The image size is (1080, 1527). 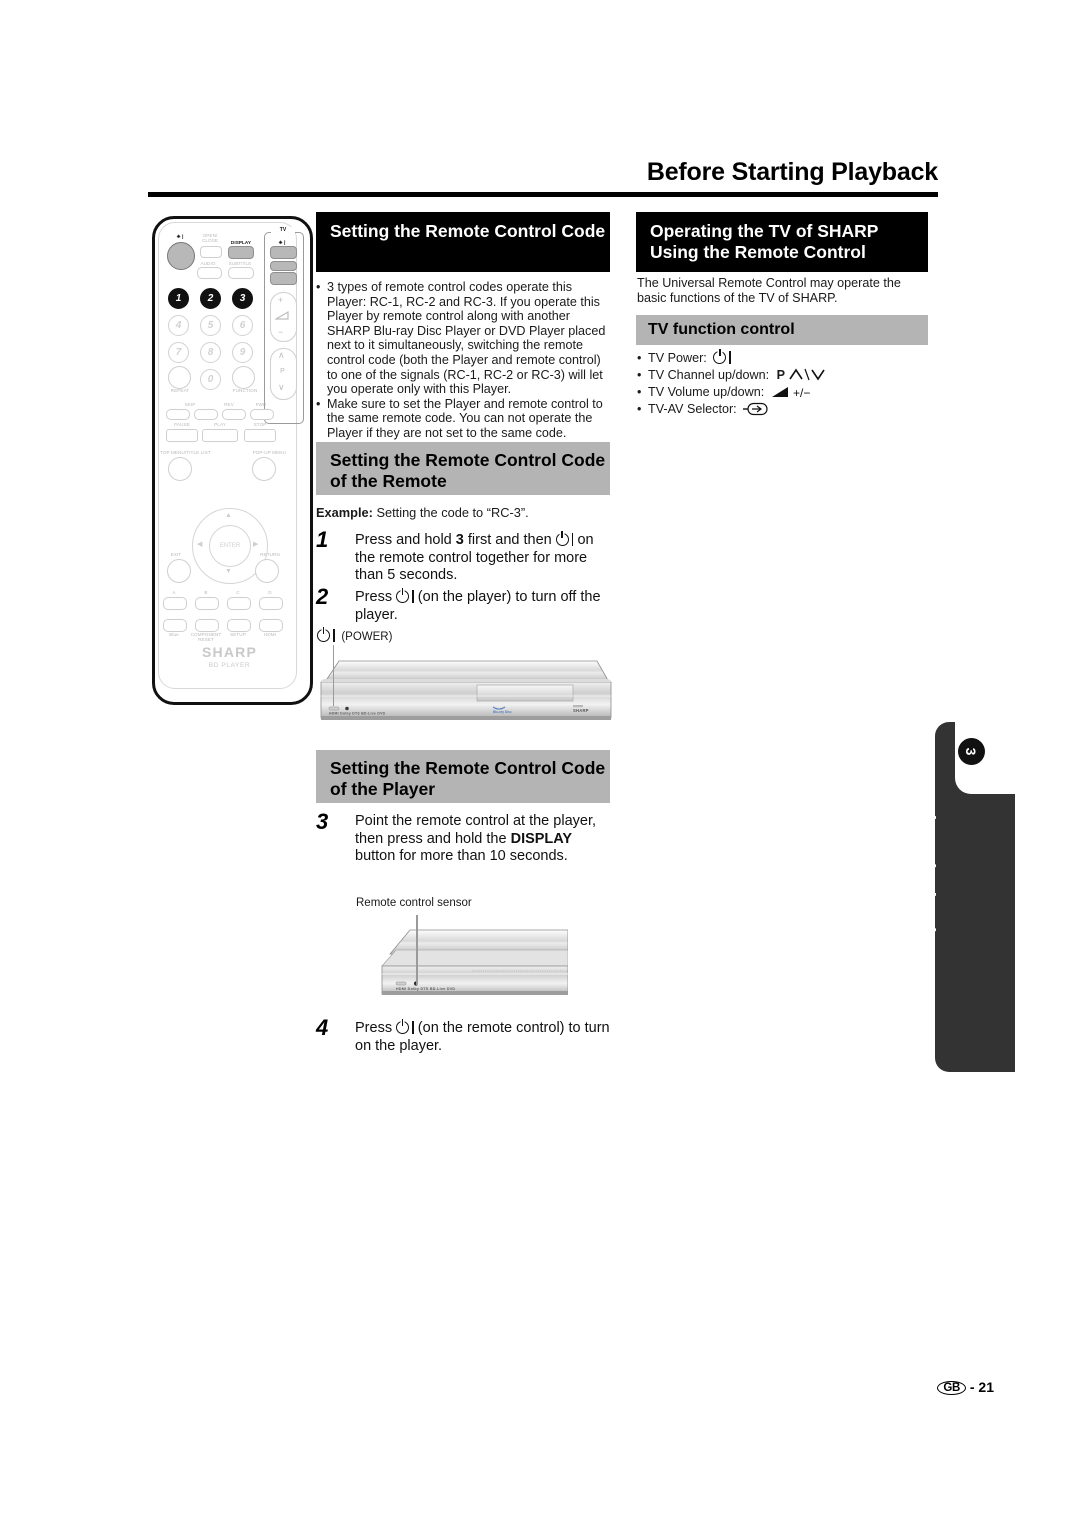 What do you see at coordinates (207, 625) in the screenshot?
I see `remote-component-reset-button` at bounding box center [207, 625].